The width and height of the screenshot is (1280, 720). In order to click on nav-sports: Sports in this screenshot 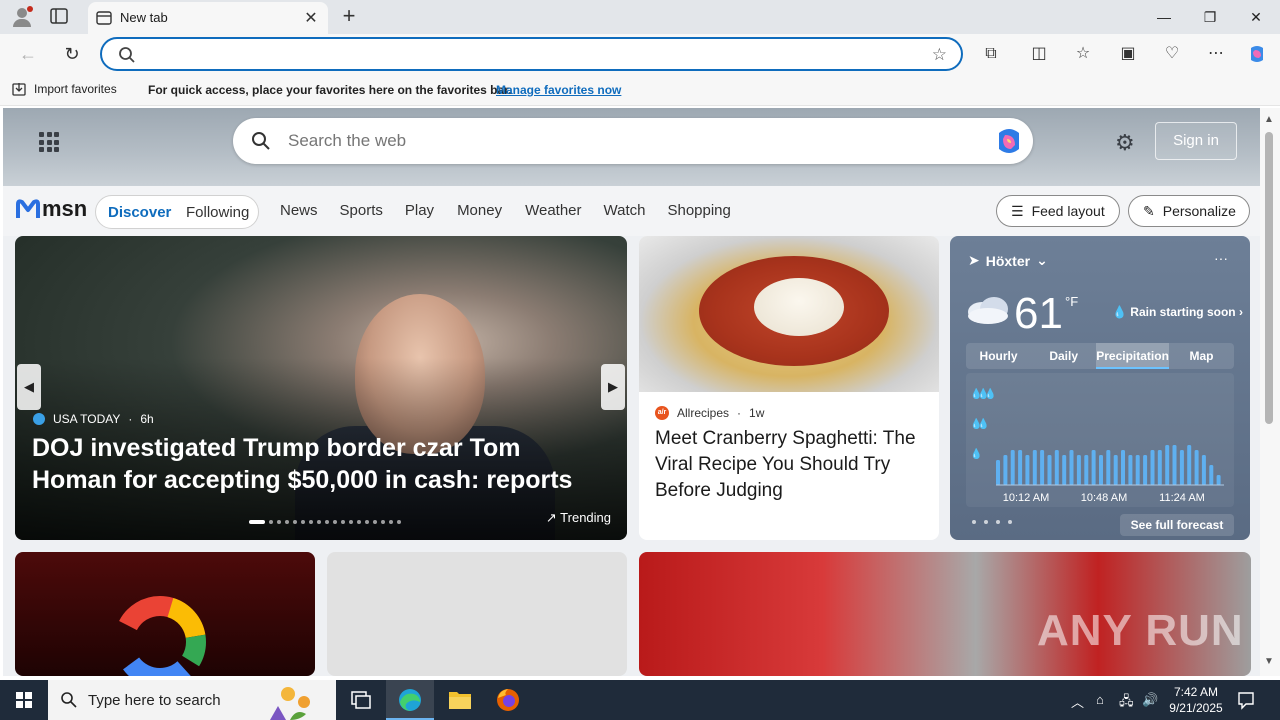, I will do `click(361, 210)`.